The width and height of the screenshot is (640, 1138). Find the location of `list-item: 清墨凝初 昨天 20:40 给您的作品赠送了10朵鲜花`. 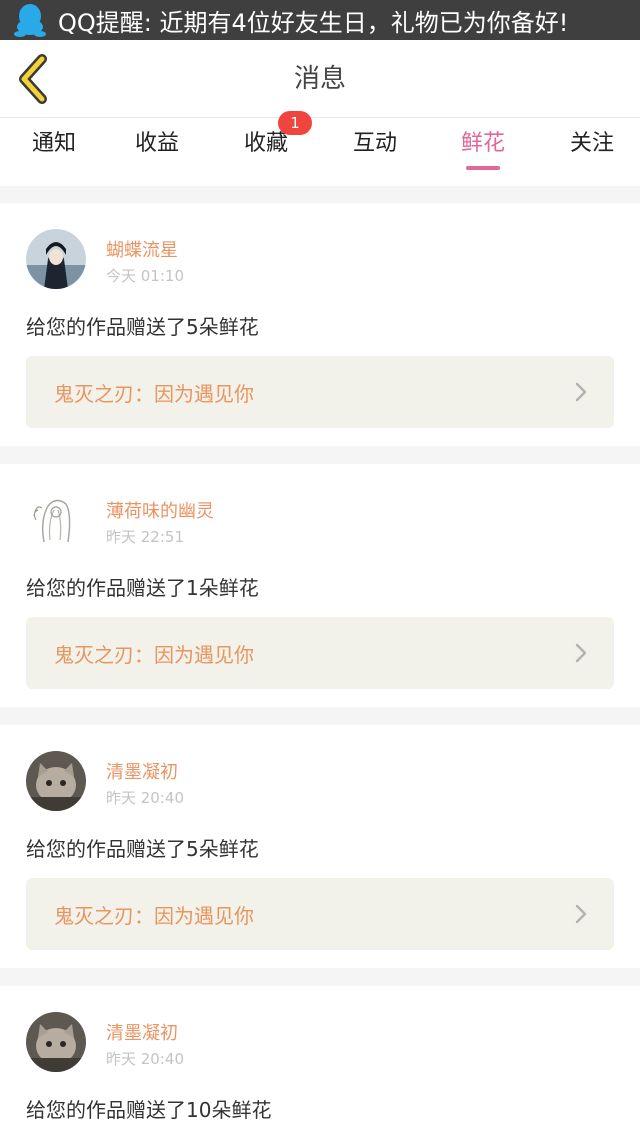

list-item: 清墨凝初 昨天 20:40 给您的作品赠送了10朵鲜花 is located at coordinates (320, 1062).